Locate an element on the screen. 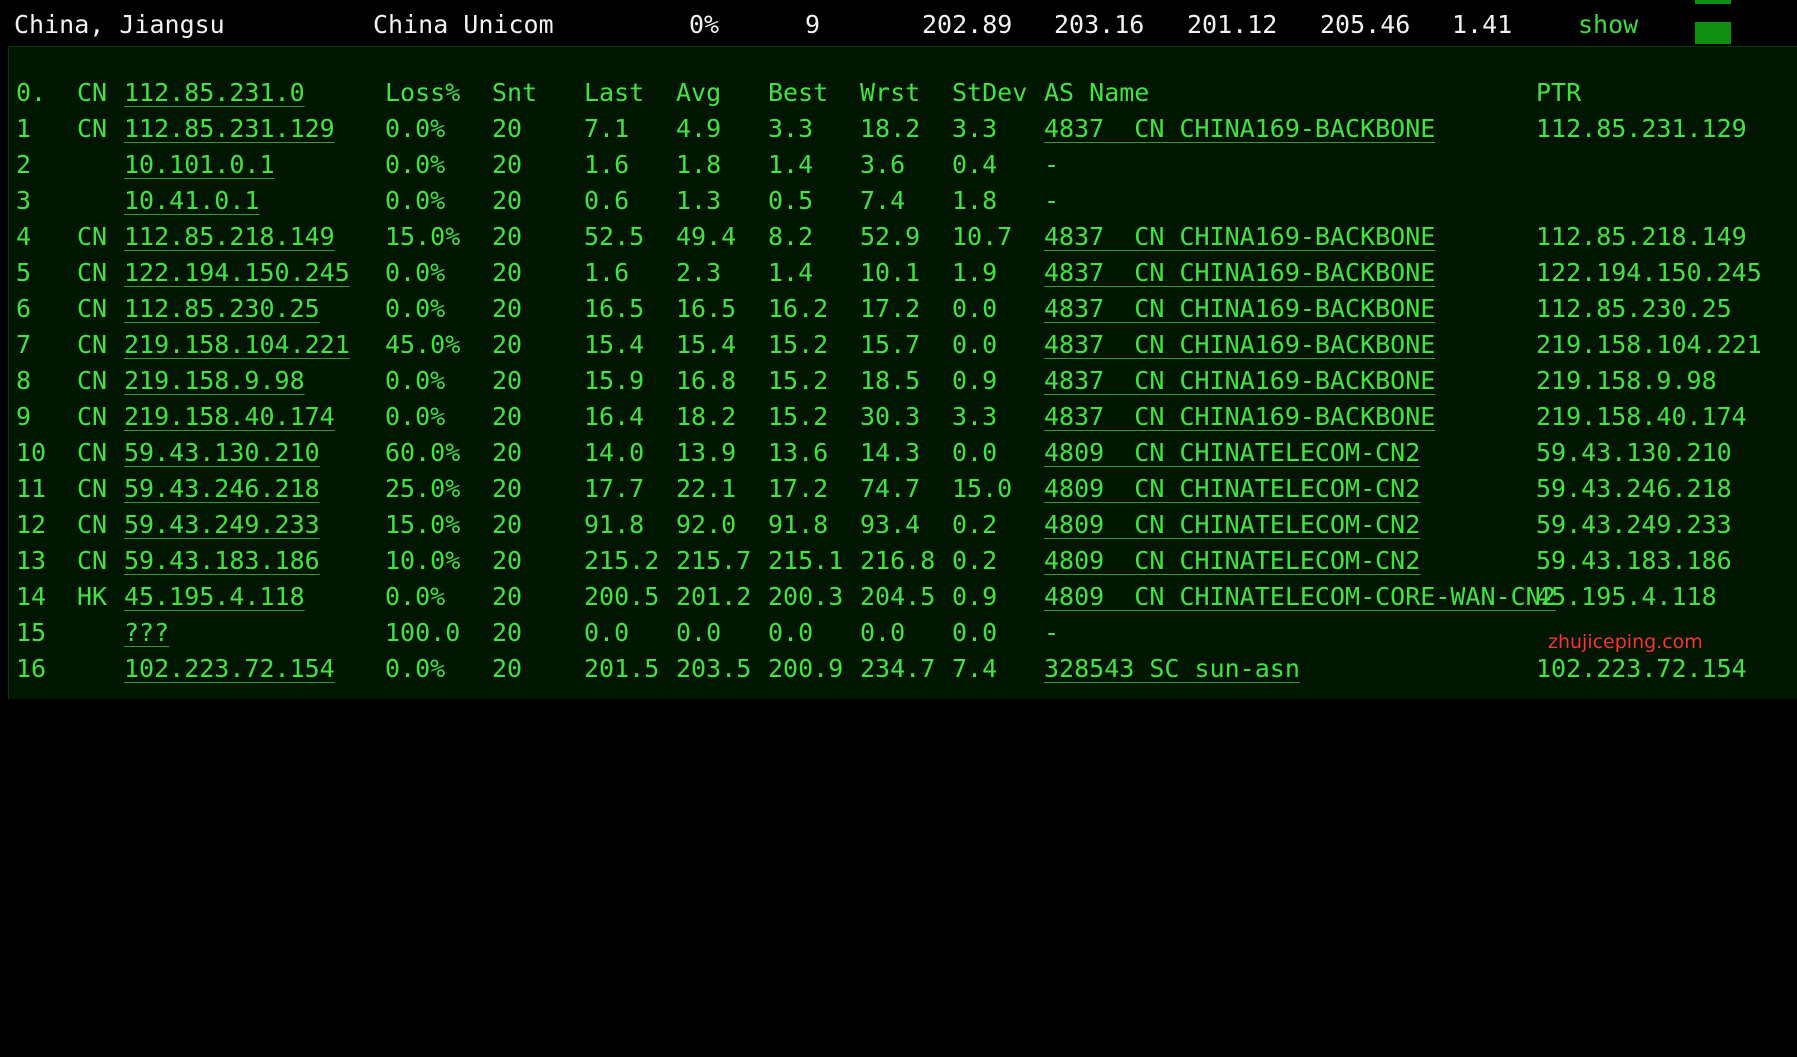 The width and height of the screenshot is (1797, 1057). hop-number: 15 is located at coordinates (31, 632).